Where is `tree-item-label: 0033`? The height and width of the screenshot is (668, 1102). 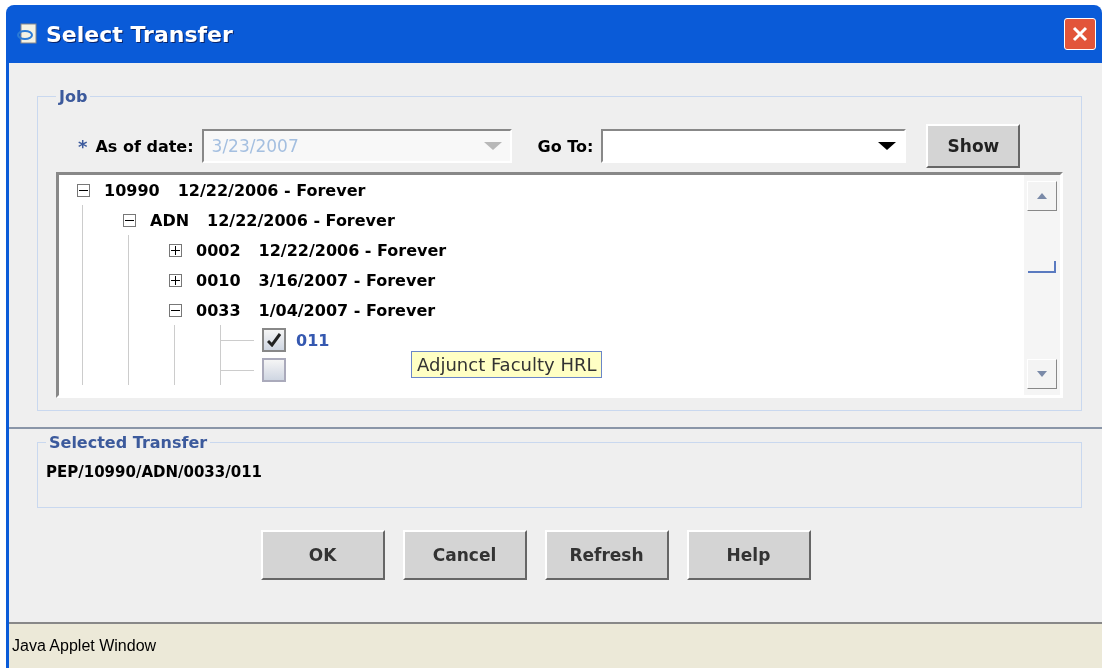 tree-item-label: 0033 is located at coordinates (218, 310).